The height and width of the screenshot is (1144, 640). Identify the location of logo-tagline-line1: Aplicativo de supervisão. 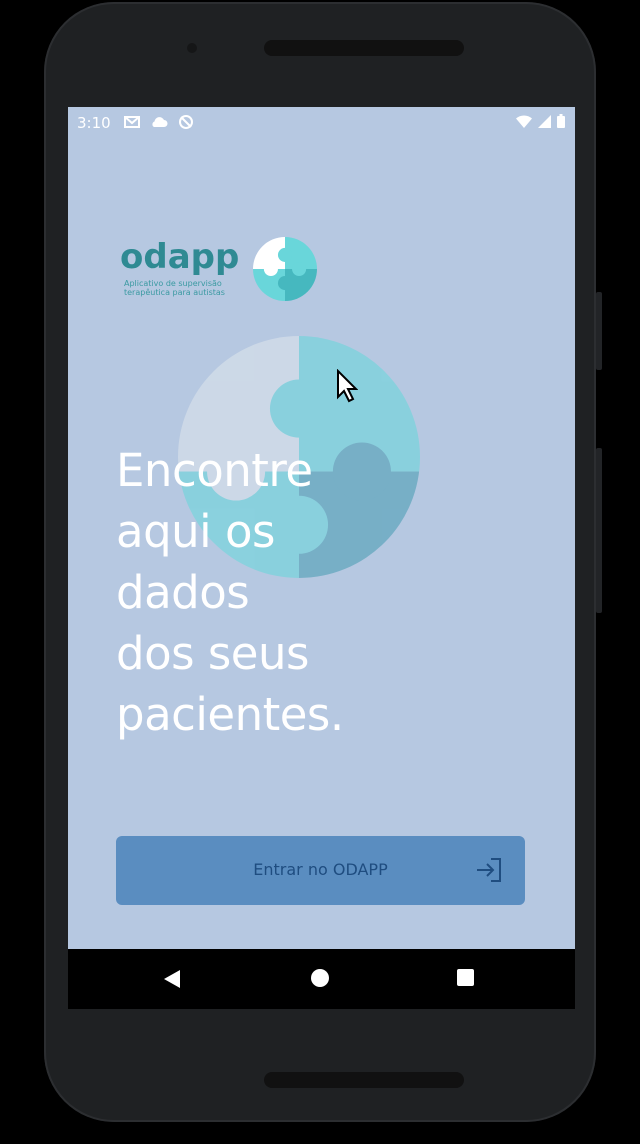
(173, 283).